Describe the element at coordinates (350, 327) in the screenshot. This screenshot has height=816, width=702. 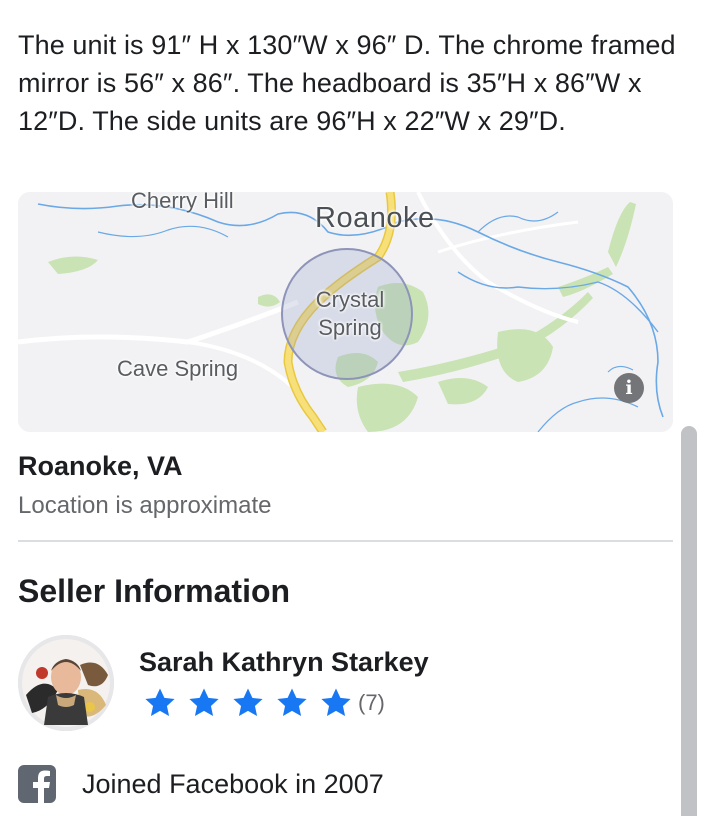
I see `map-label-spring: Spring` at that location.